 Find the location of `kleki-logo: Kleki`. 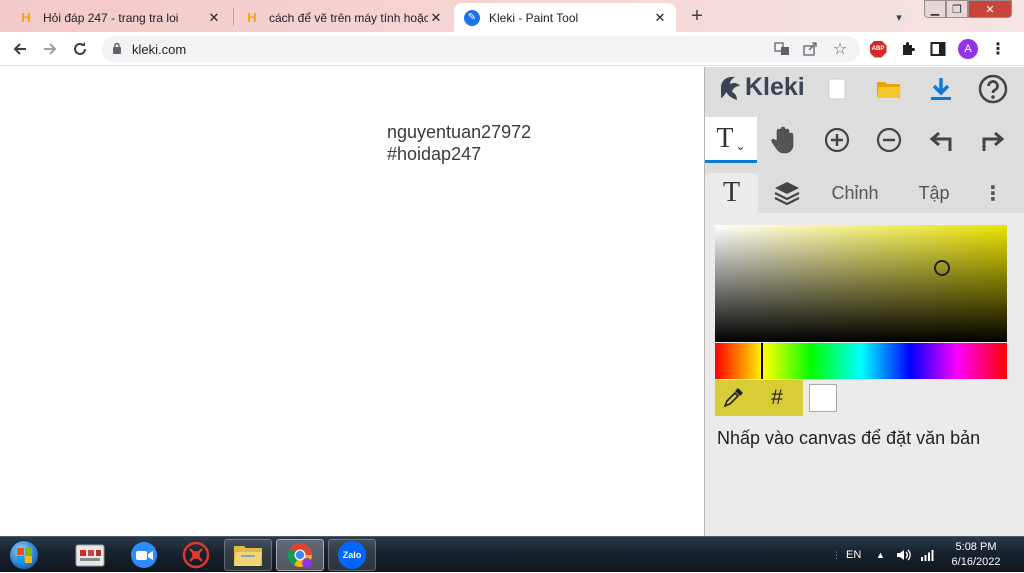

kleki-logo: Kleki is located at coordinates (761, 87).